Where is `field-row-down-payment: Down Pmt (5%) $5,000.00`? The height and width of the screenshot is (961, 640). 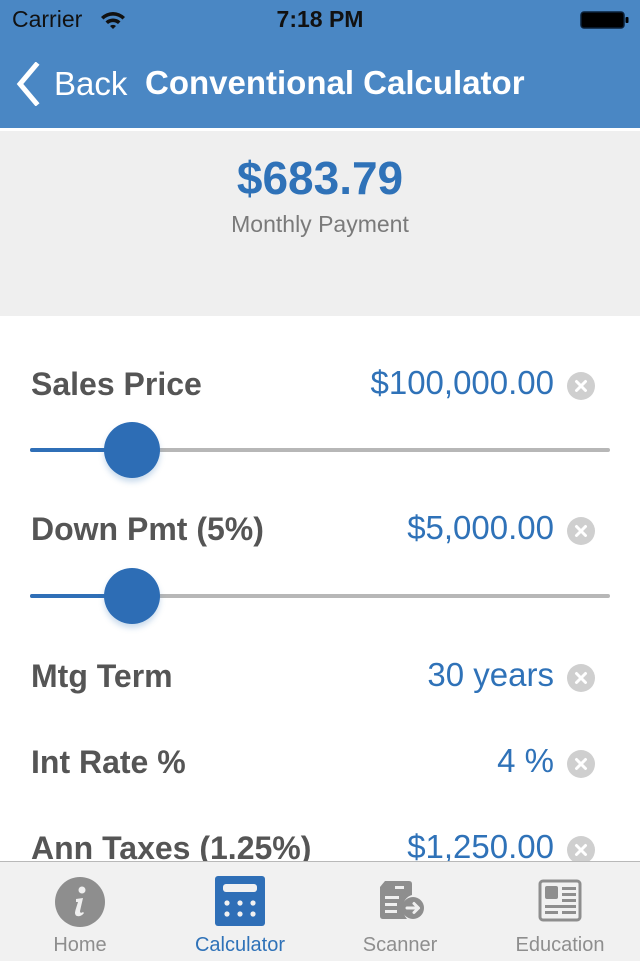 field-row-down-payment: Down Pmt (5%) $5,000.00 is located at coordinates (320, 530).